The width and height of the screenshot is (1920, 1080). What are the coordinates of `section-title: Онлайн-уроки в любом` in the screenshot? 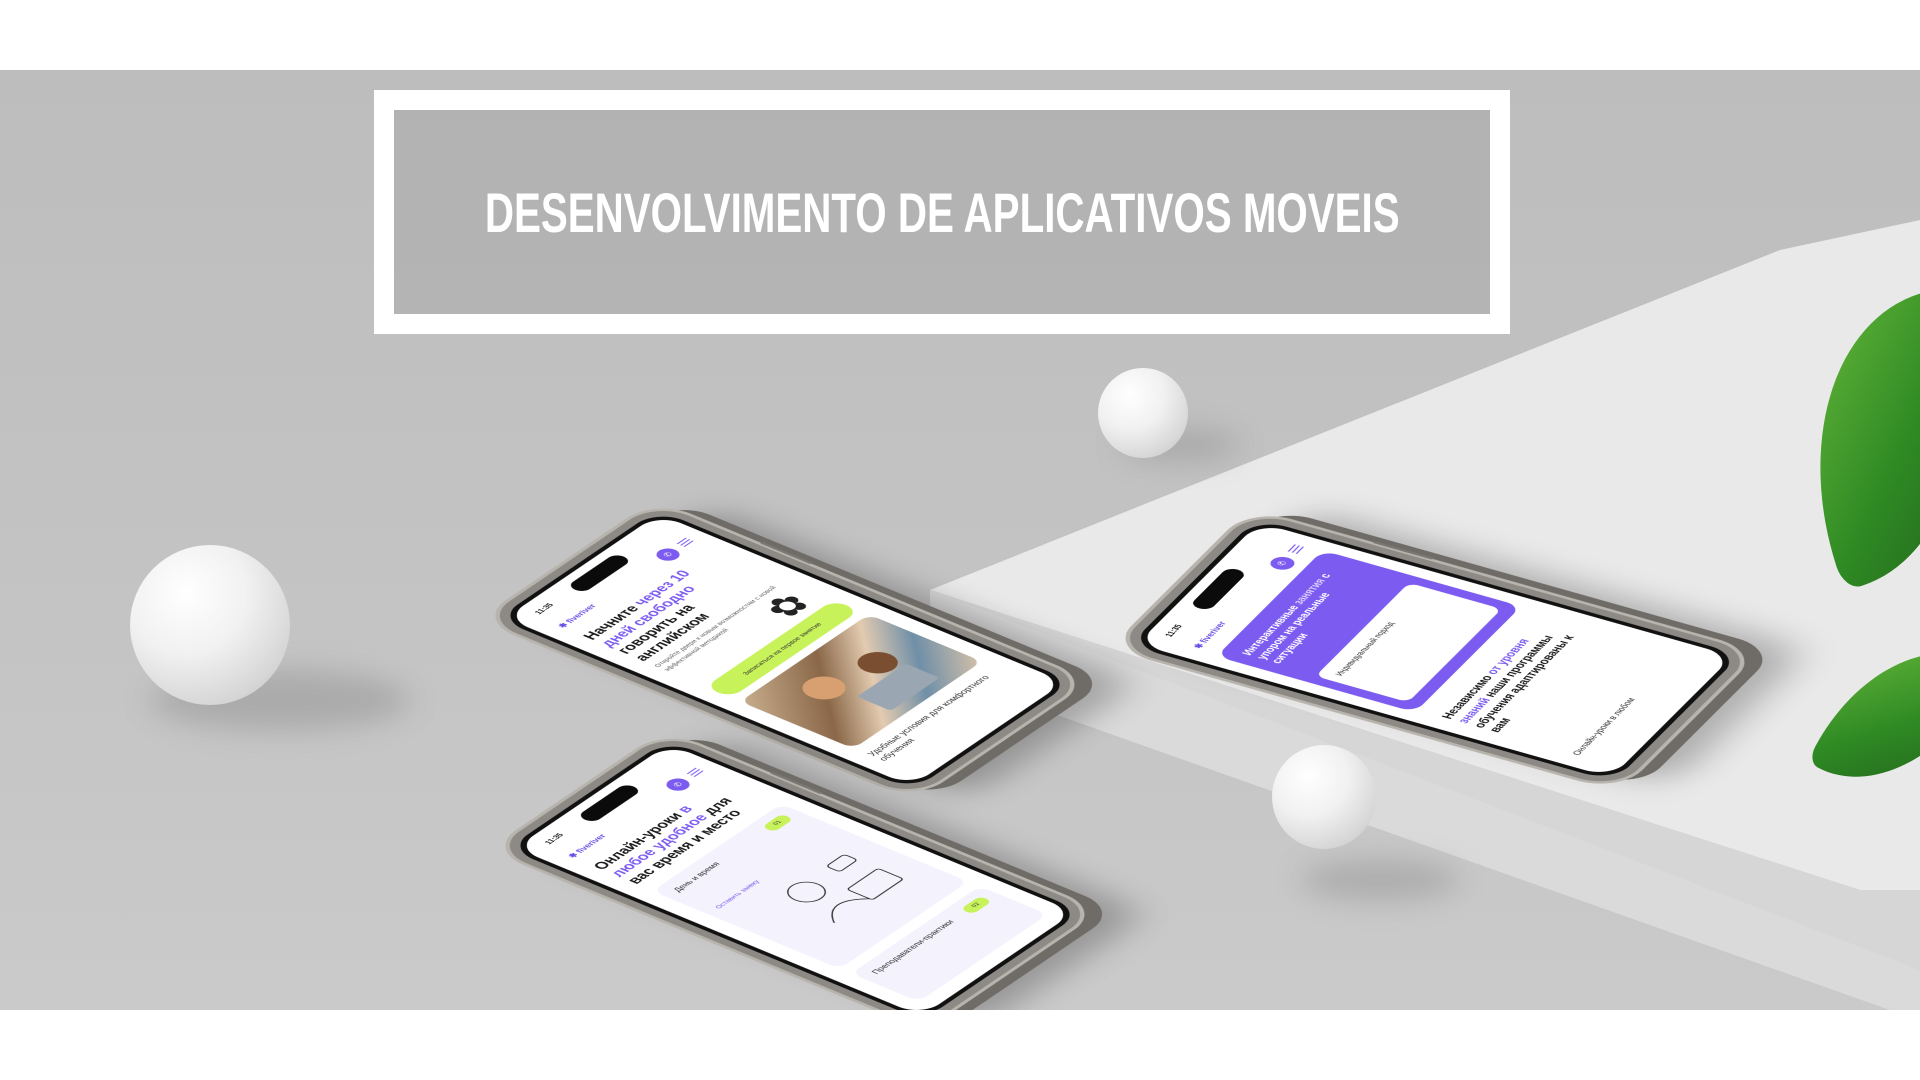 It's located at (1604, 726).